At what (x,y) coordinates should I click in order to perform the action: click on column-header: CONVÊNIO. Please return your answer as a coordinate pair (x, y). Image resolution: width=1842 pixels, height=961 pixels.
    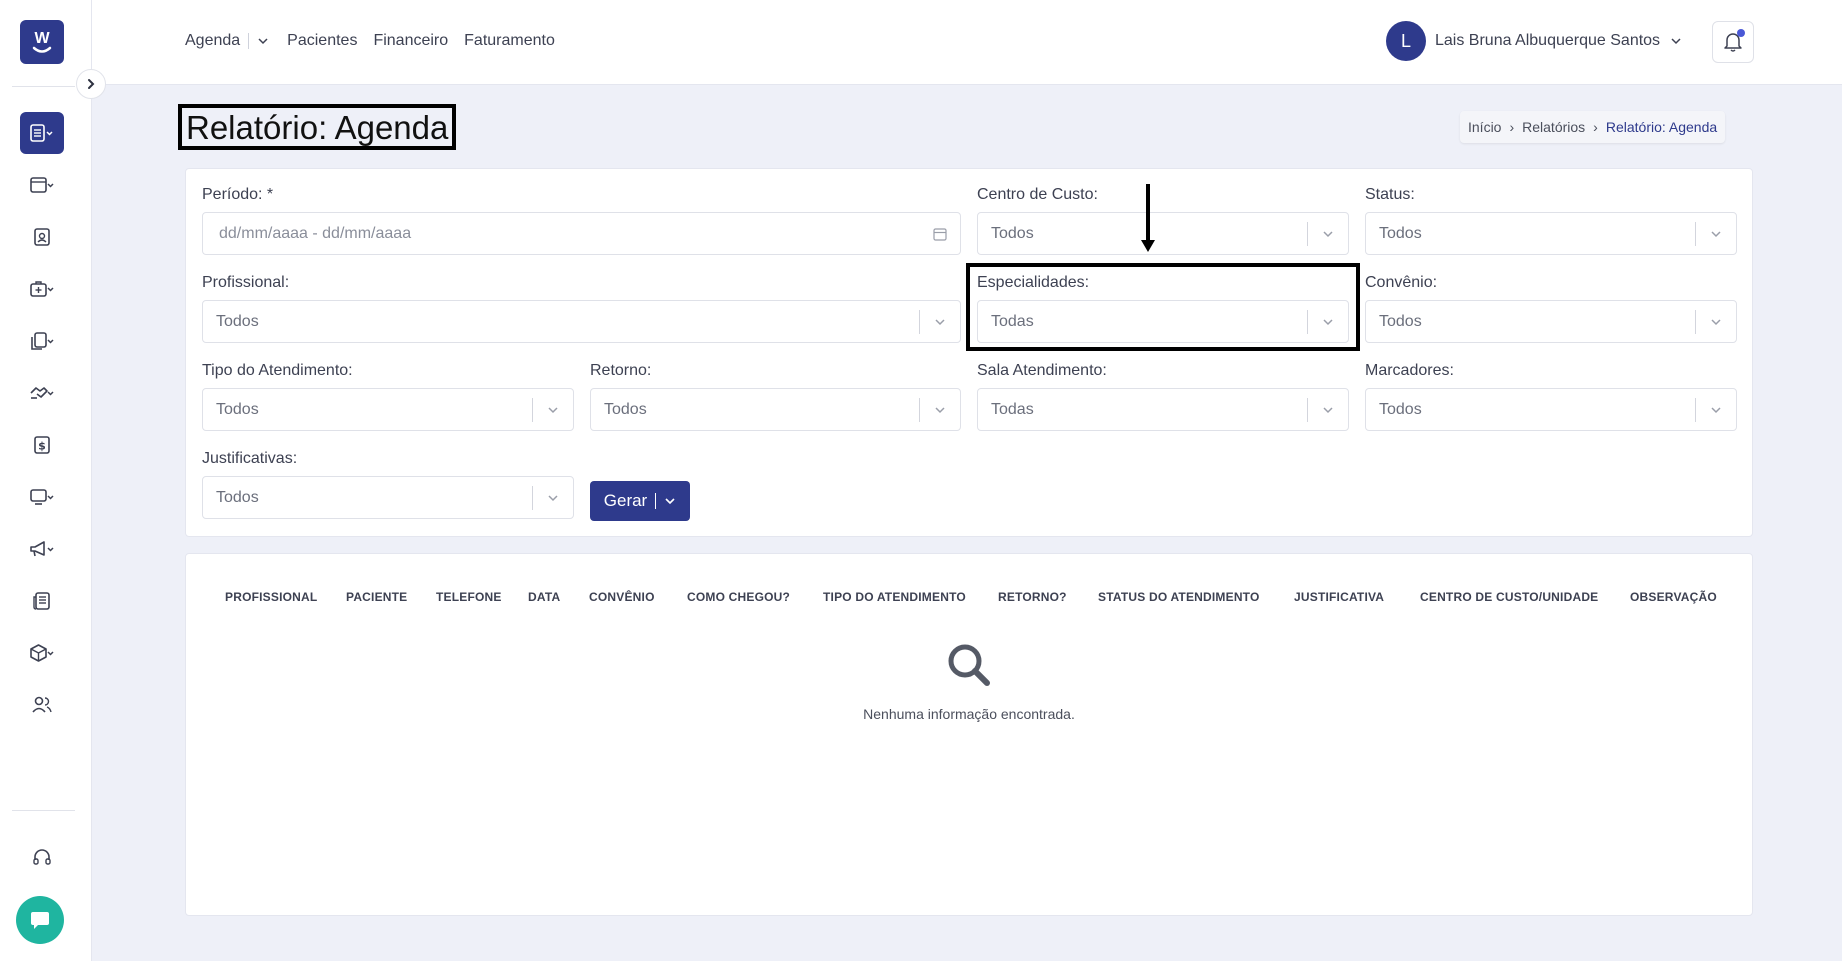
    Looking at the image, I should click on (622, 597).